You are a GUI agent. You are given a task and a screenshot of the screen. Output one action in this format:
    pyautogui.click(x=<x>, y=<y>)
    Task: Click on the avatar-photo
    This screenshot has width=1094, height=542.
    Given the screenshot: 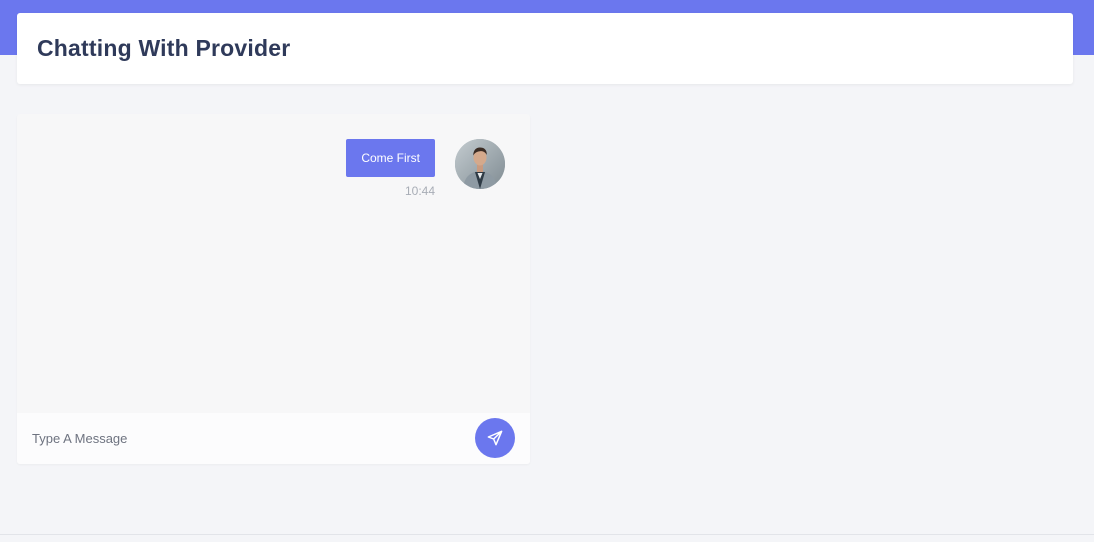 What is the action you would take?
    pyautogui.click(x=480, y=164)
    